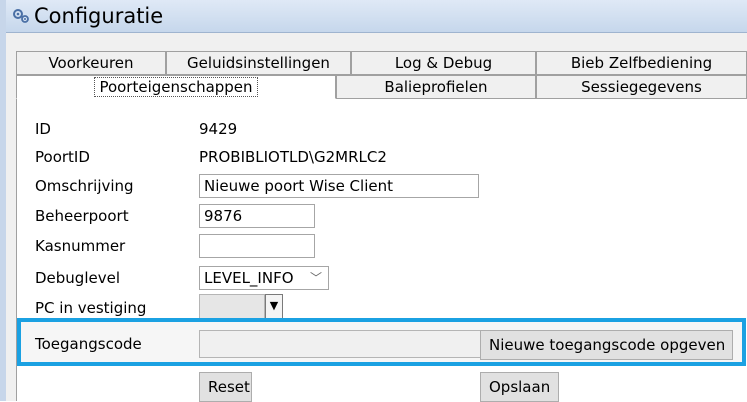 This screenshot has width=747, height=402. Describe the element at coordinates (80, 246) in the screenshot. I see `kasnummer-label: Kasnummer` at that location.